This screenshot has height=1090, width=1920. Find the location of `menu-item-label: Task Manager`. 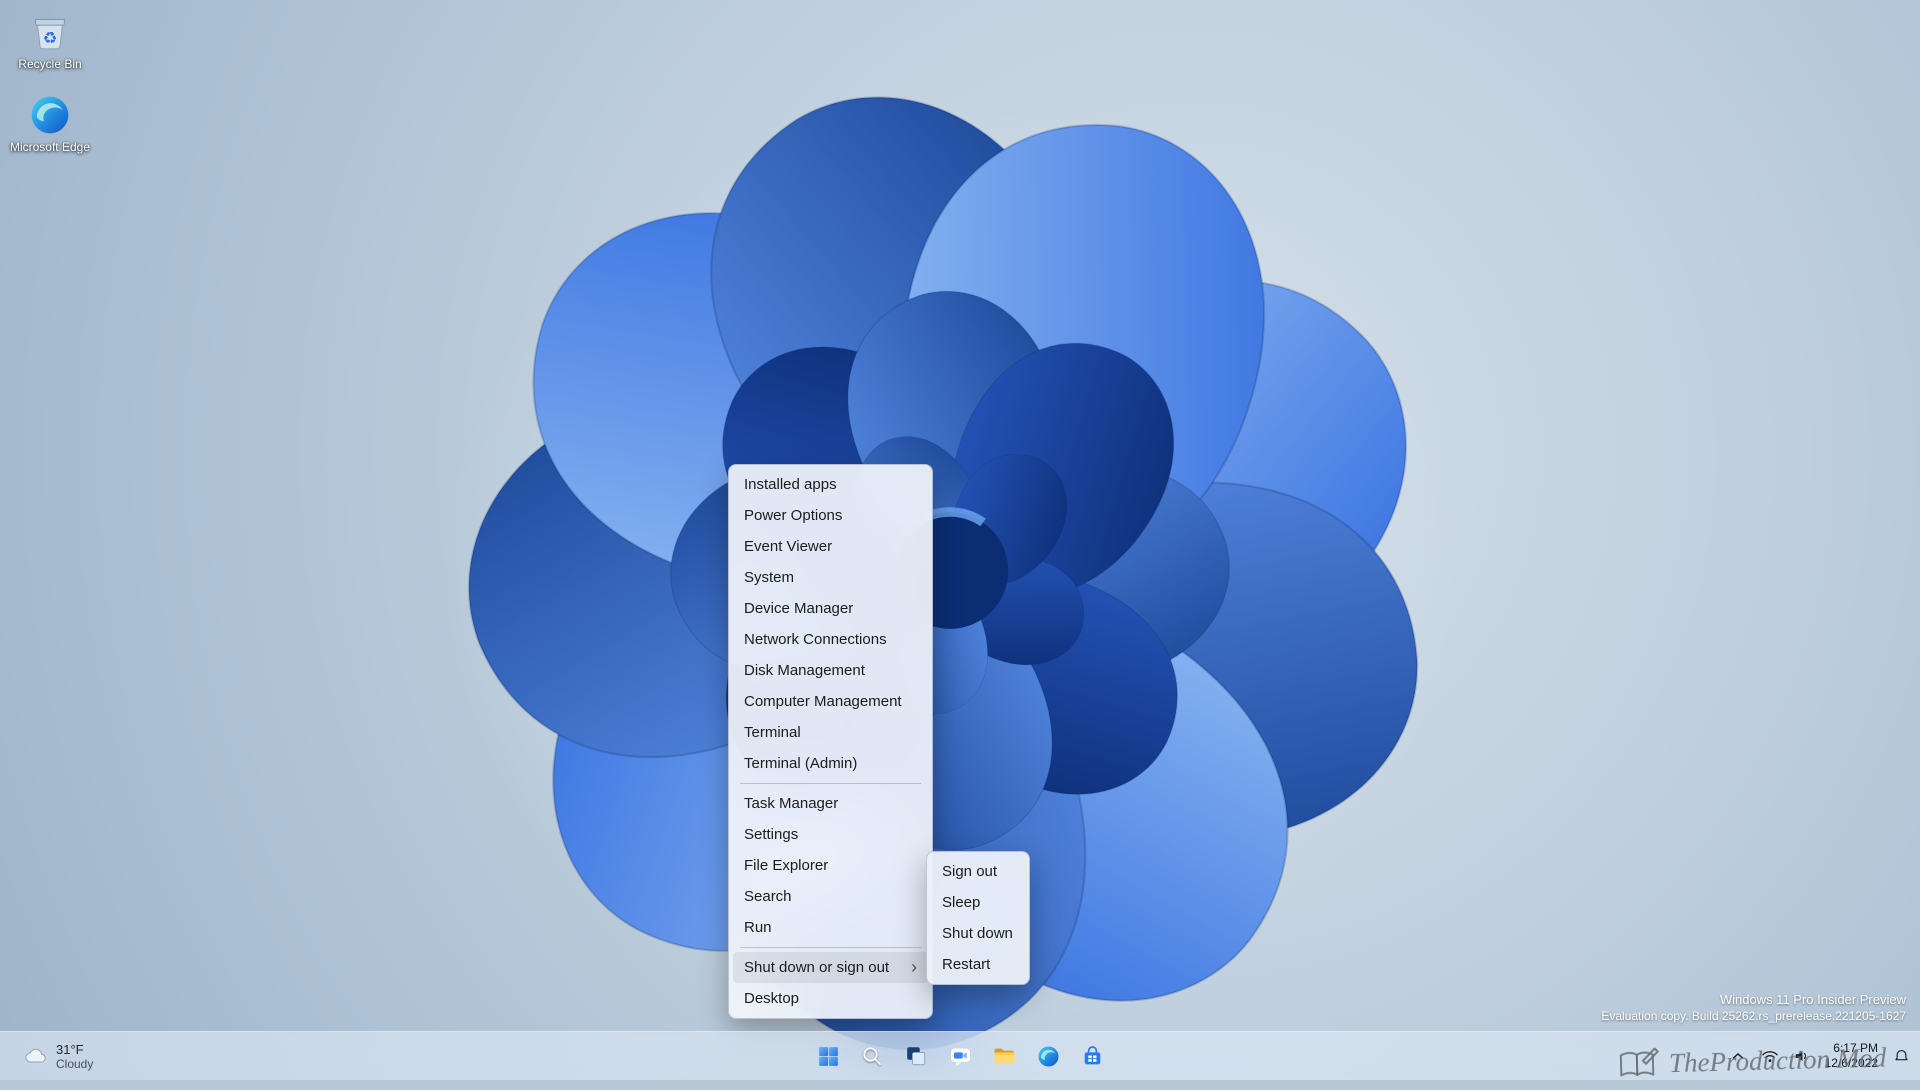

menu-item-label: Task Manager is located at coordinates (791, 803).